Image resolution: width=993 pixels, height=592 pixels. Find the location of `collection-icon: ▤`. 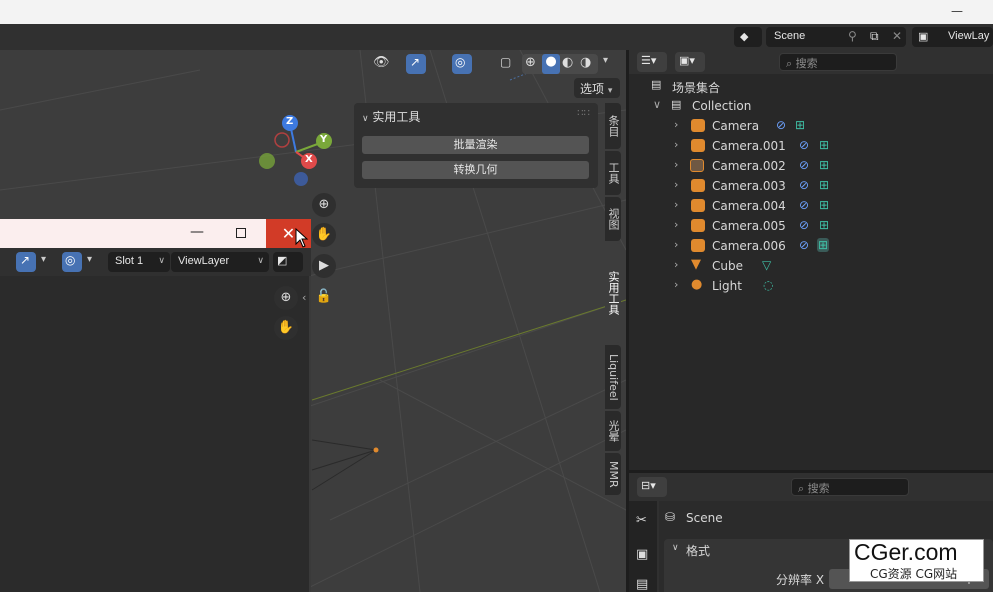

collection-icon: ▤ is located at coordinates (676, 104).